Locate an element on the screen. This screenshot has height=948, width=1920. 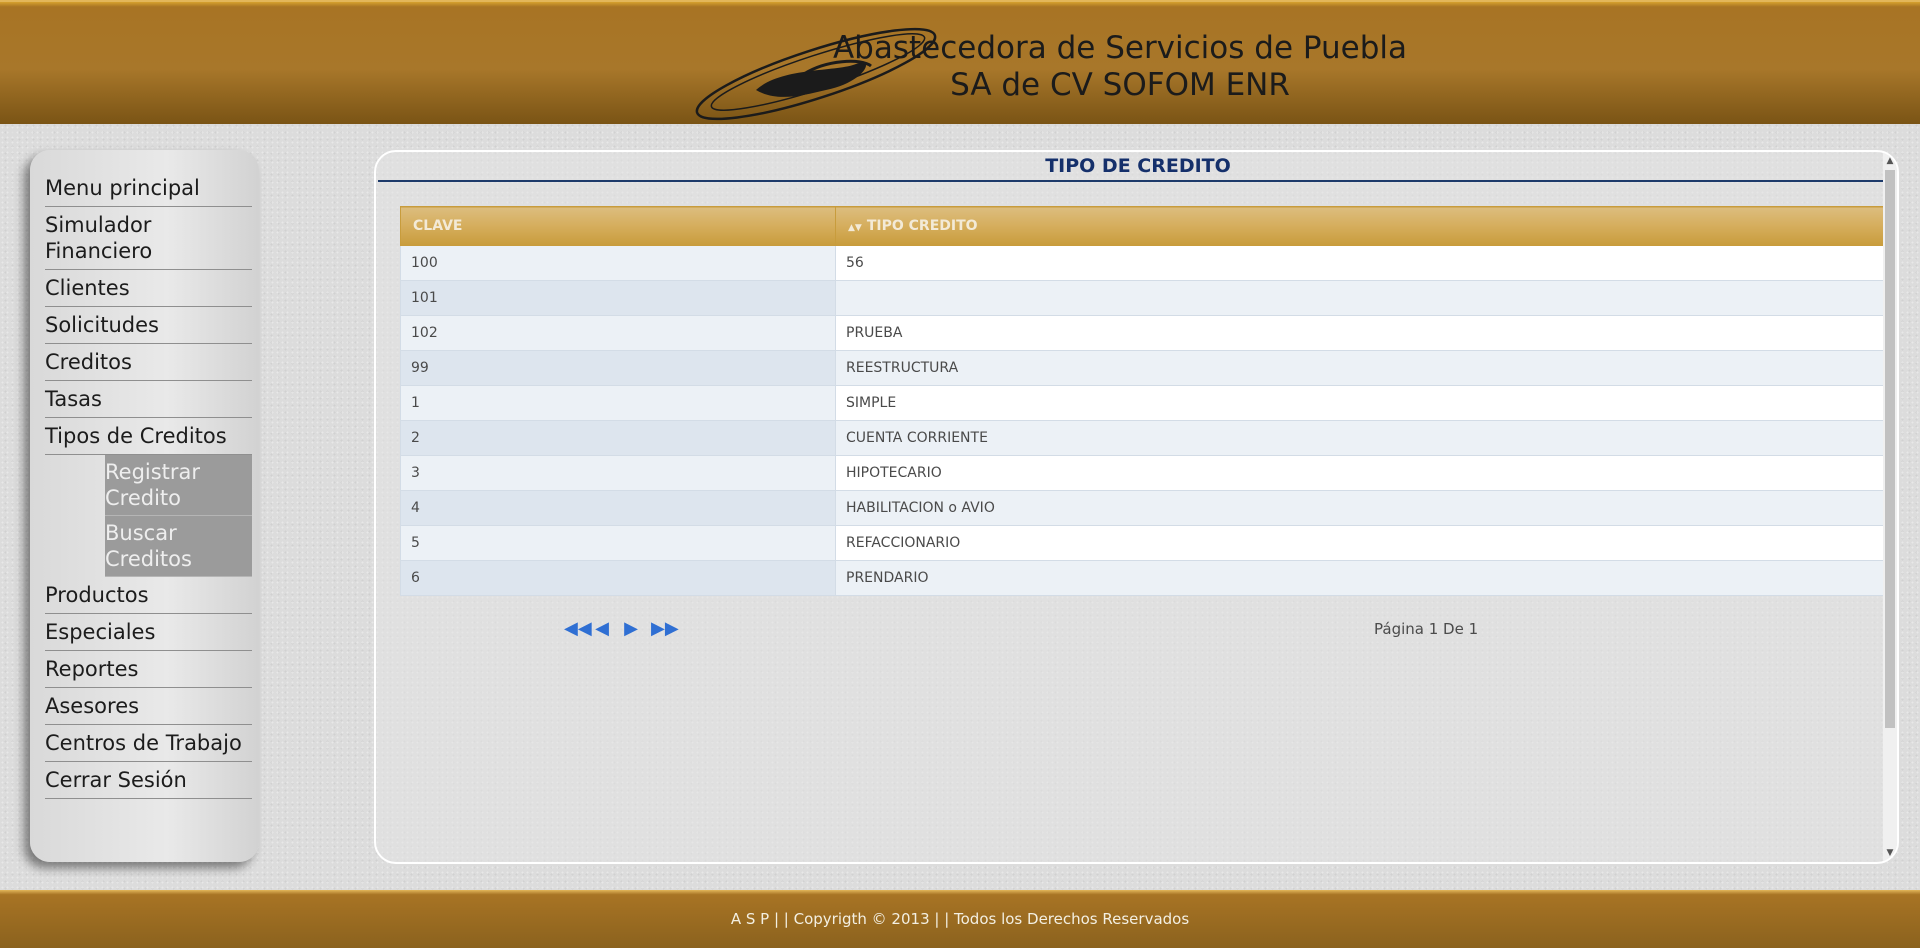
cell-clave: 3 is located at coordinates (618, 473).